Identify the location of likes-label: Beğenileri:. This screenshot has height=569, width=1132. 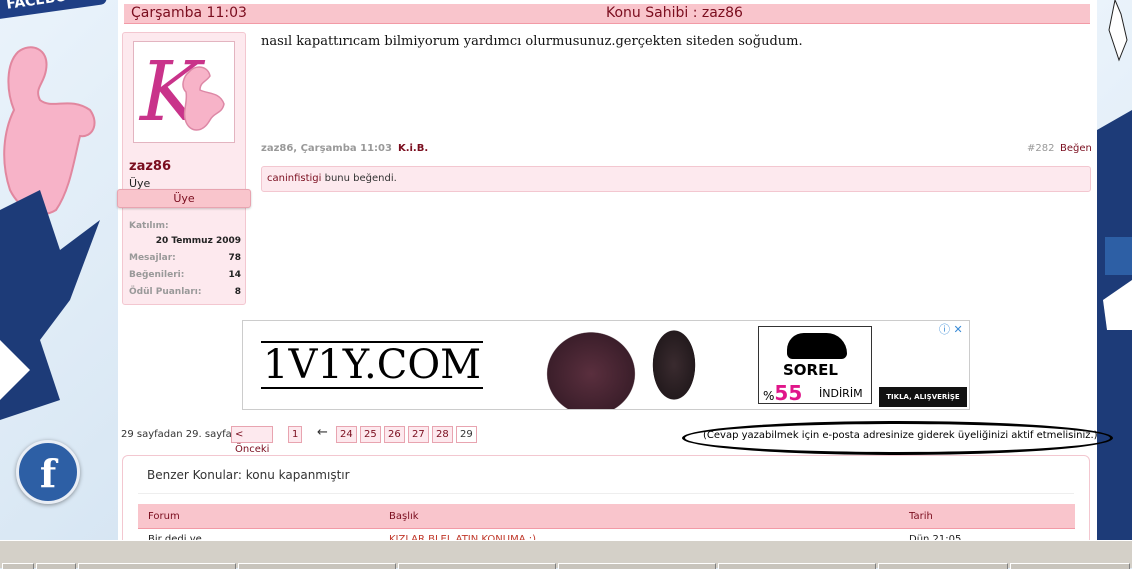
(157, 275).